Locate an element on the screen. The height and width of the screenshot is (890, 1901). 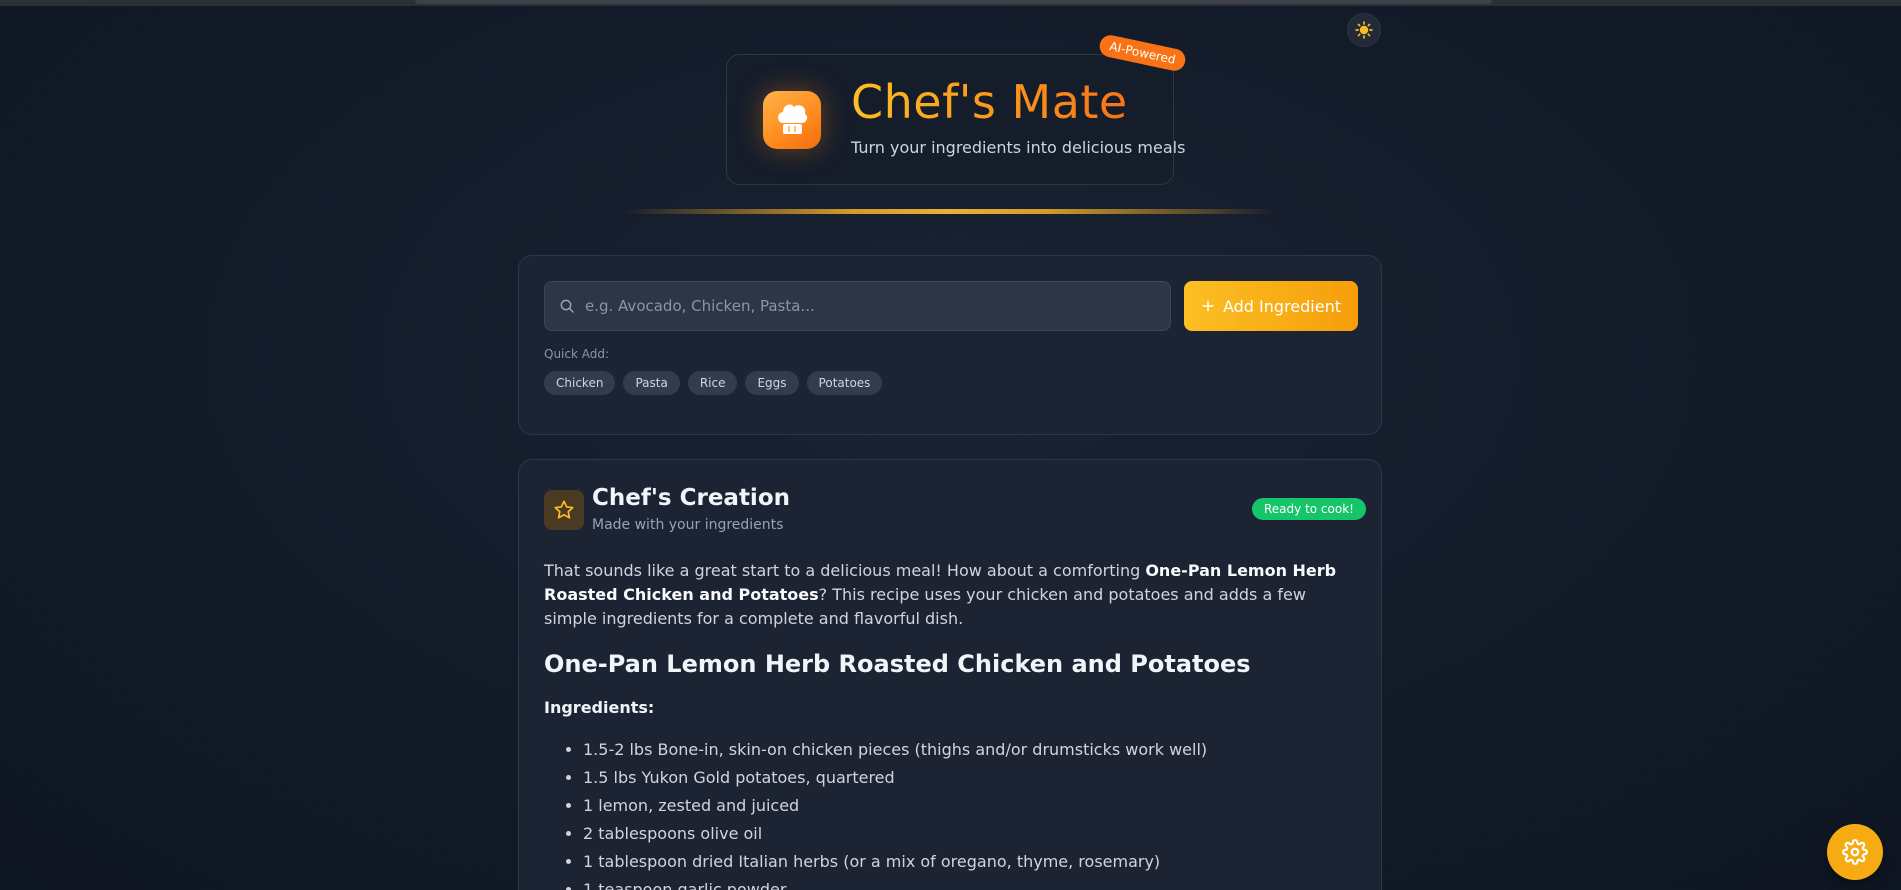
add-ingredient-button: Add Ingredient is located at coordinates (1271, 306).